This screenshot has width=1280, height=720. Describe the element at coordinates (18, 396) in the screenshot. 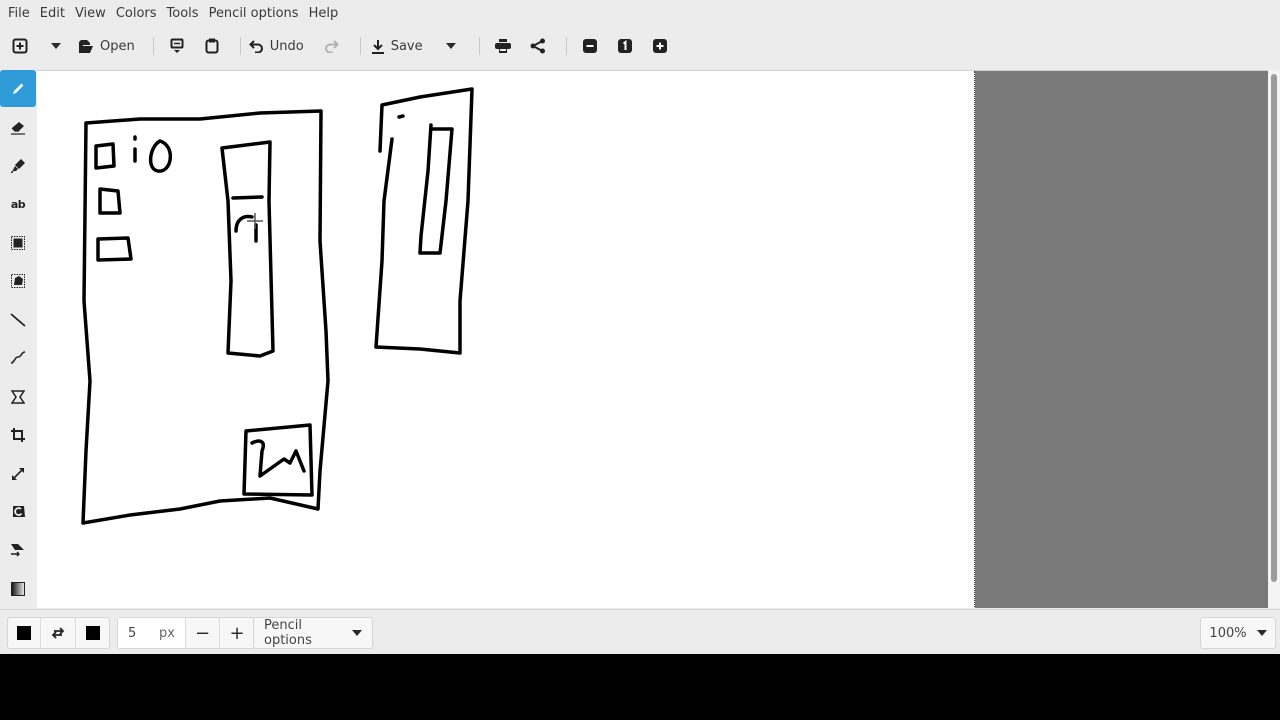

I see `tool-shape` at that location.